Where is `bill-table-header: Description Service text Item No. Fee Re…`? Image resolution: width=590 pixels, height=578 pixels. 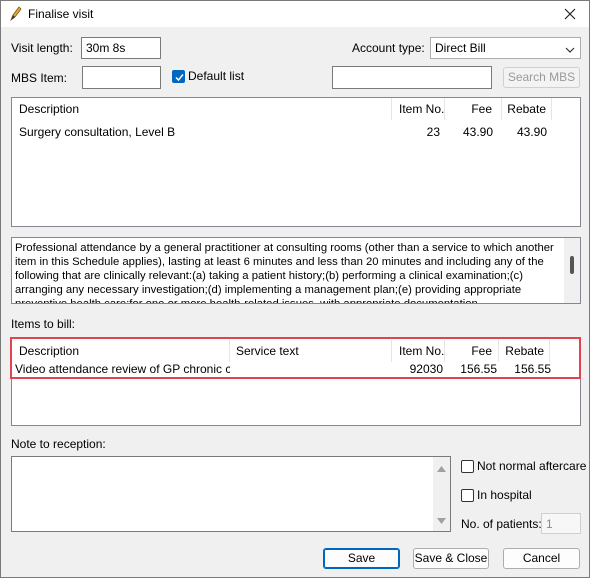 bill-table-header: Description Service text Item No. Fee Re… is located at coordinates (296, 351).